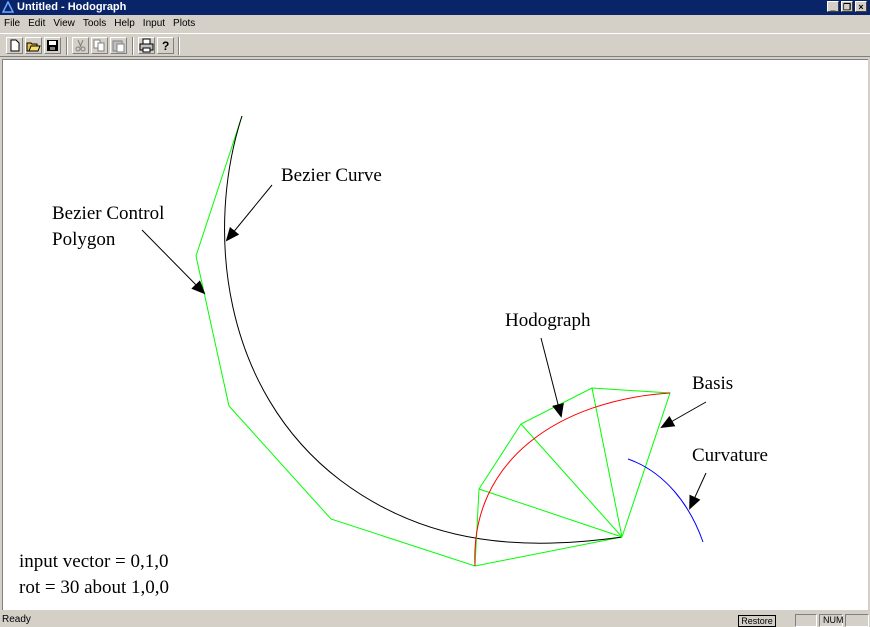 The height and width of the screenshot is (627, 870). Describe the element at coordinates (94, 587) in the screenshot. I see `label-rotation: rot = 30 about 1,0,0` at that location.